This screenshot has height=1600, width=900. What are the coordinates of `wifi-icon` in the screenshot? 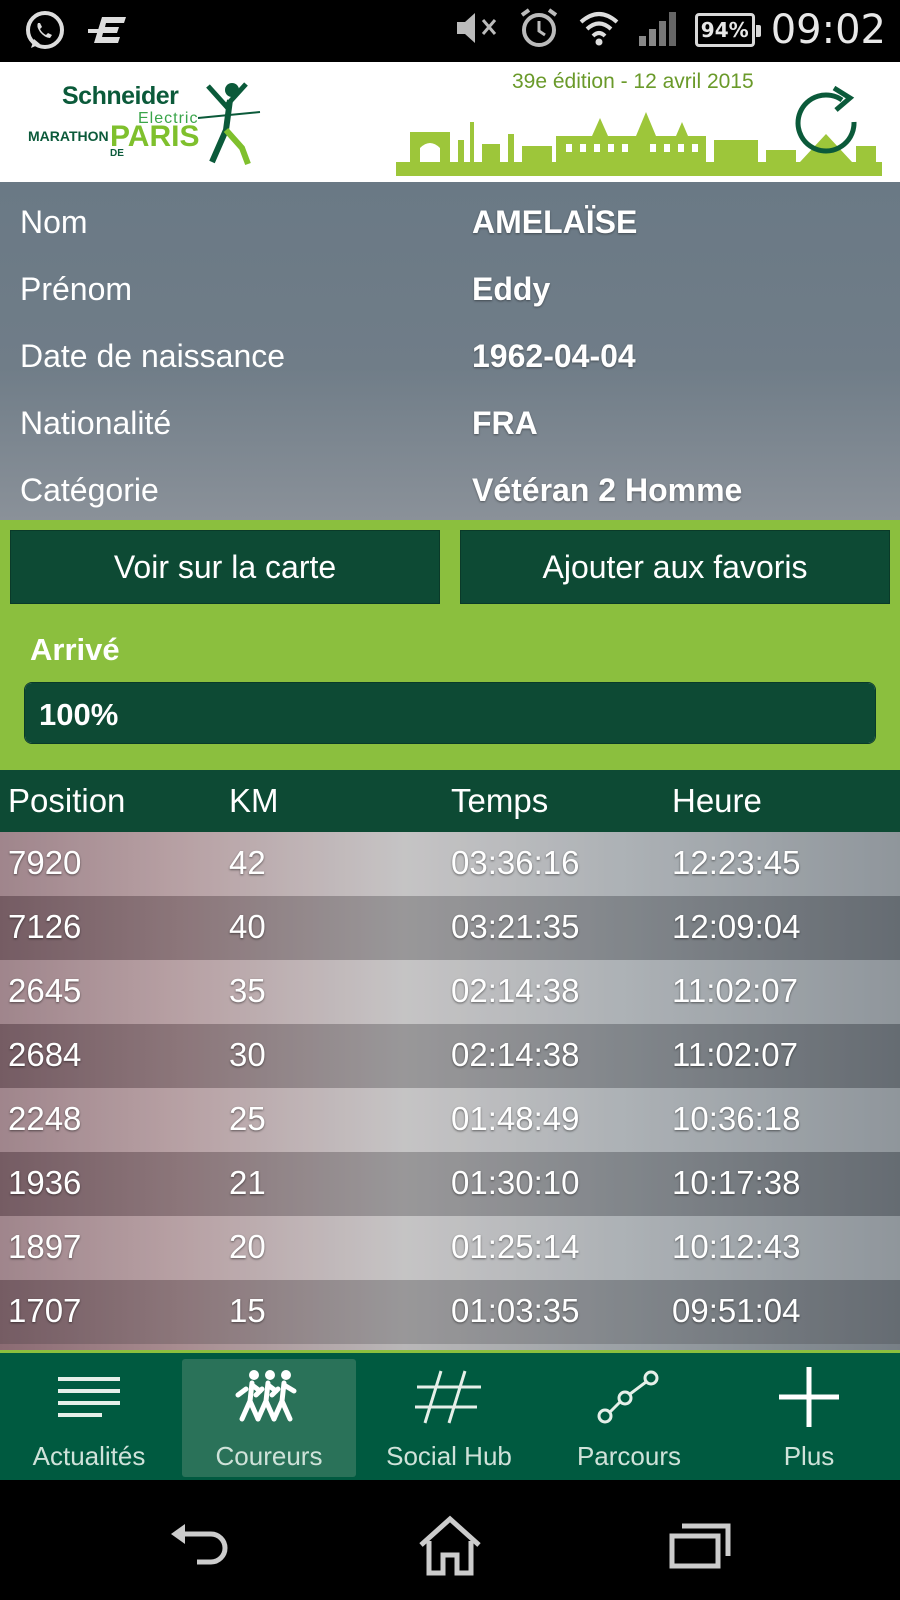 It's located at (599, 30).